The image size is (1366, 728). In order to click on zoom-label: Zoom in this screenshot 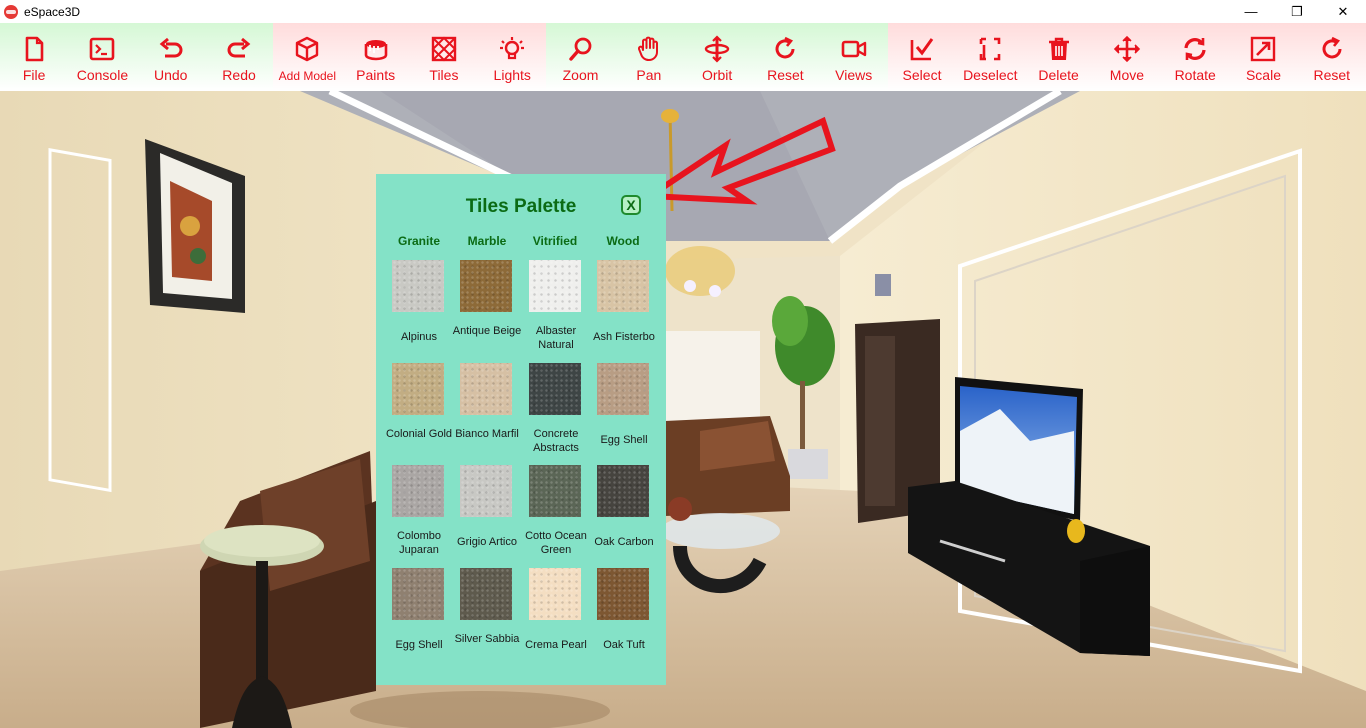, I will do `click(580, 75)`.